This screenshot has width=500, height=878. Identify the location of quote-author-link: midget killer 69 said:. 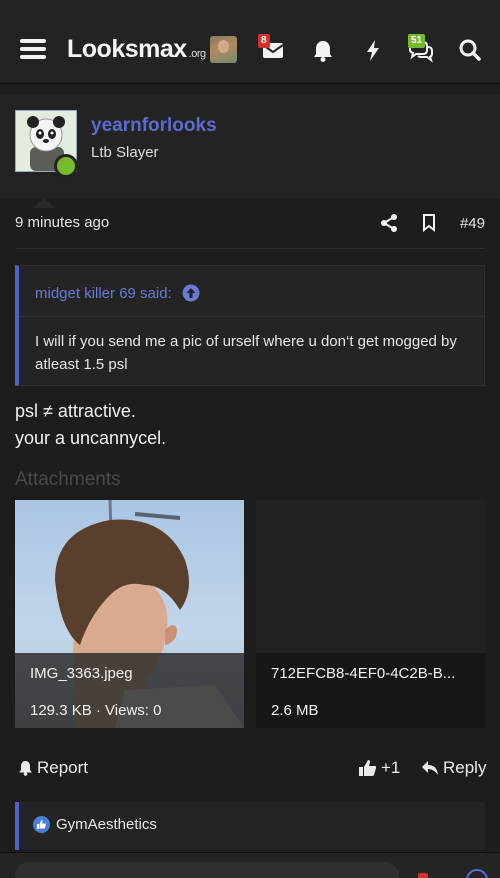
(117, 293).